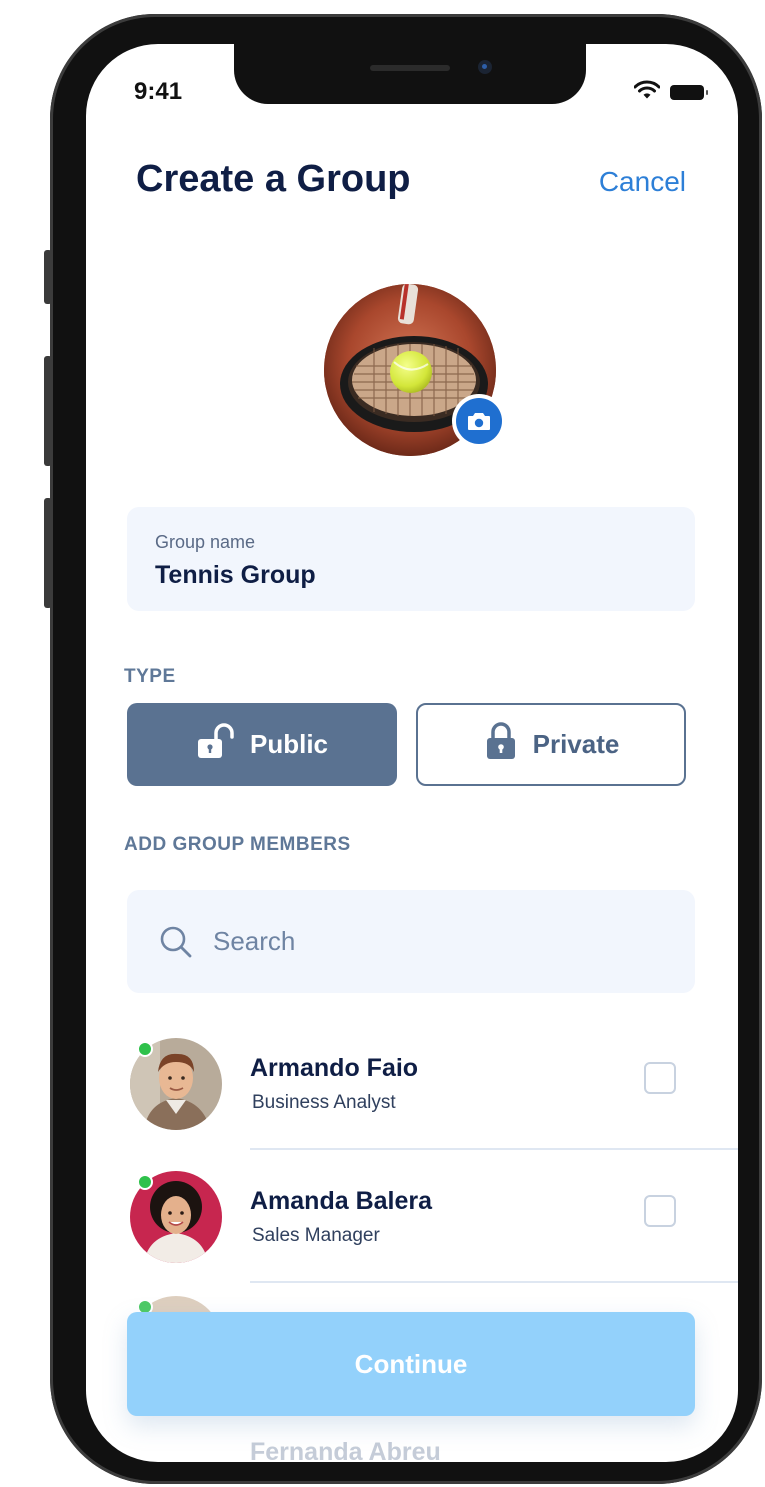 The height and width of the screenshot is (1487, 765). What do you see at coordinates (433, 941) in the screenshot?
I see `search-input` at bounding box center [433, 941].